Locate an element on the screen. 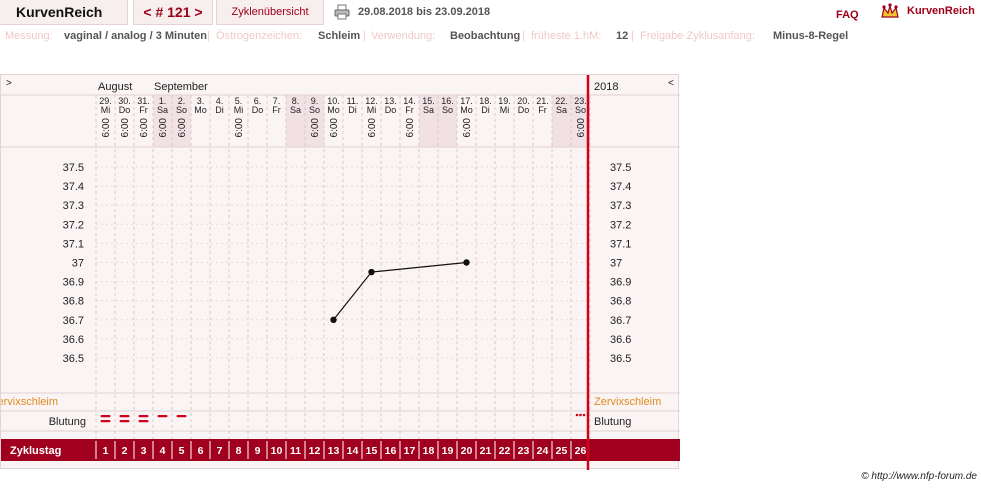 The image size is (981, 488). cycle-day-number: 8 is located at coordinates (239, 451).